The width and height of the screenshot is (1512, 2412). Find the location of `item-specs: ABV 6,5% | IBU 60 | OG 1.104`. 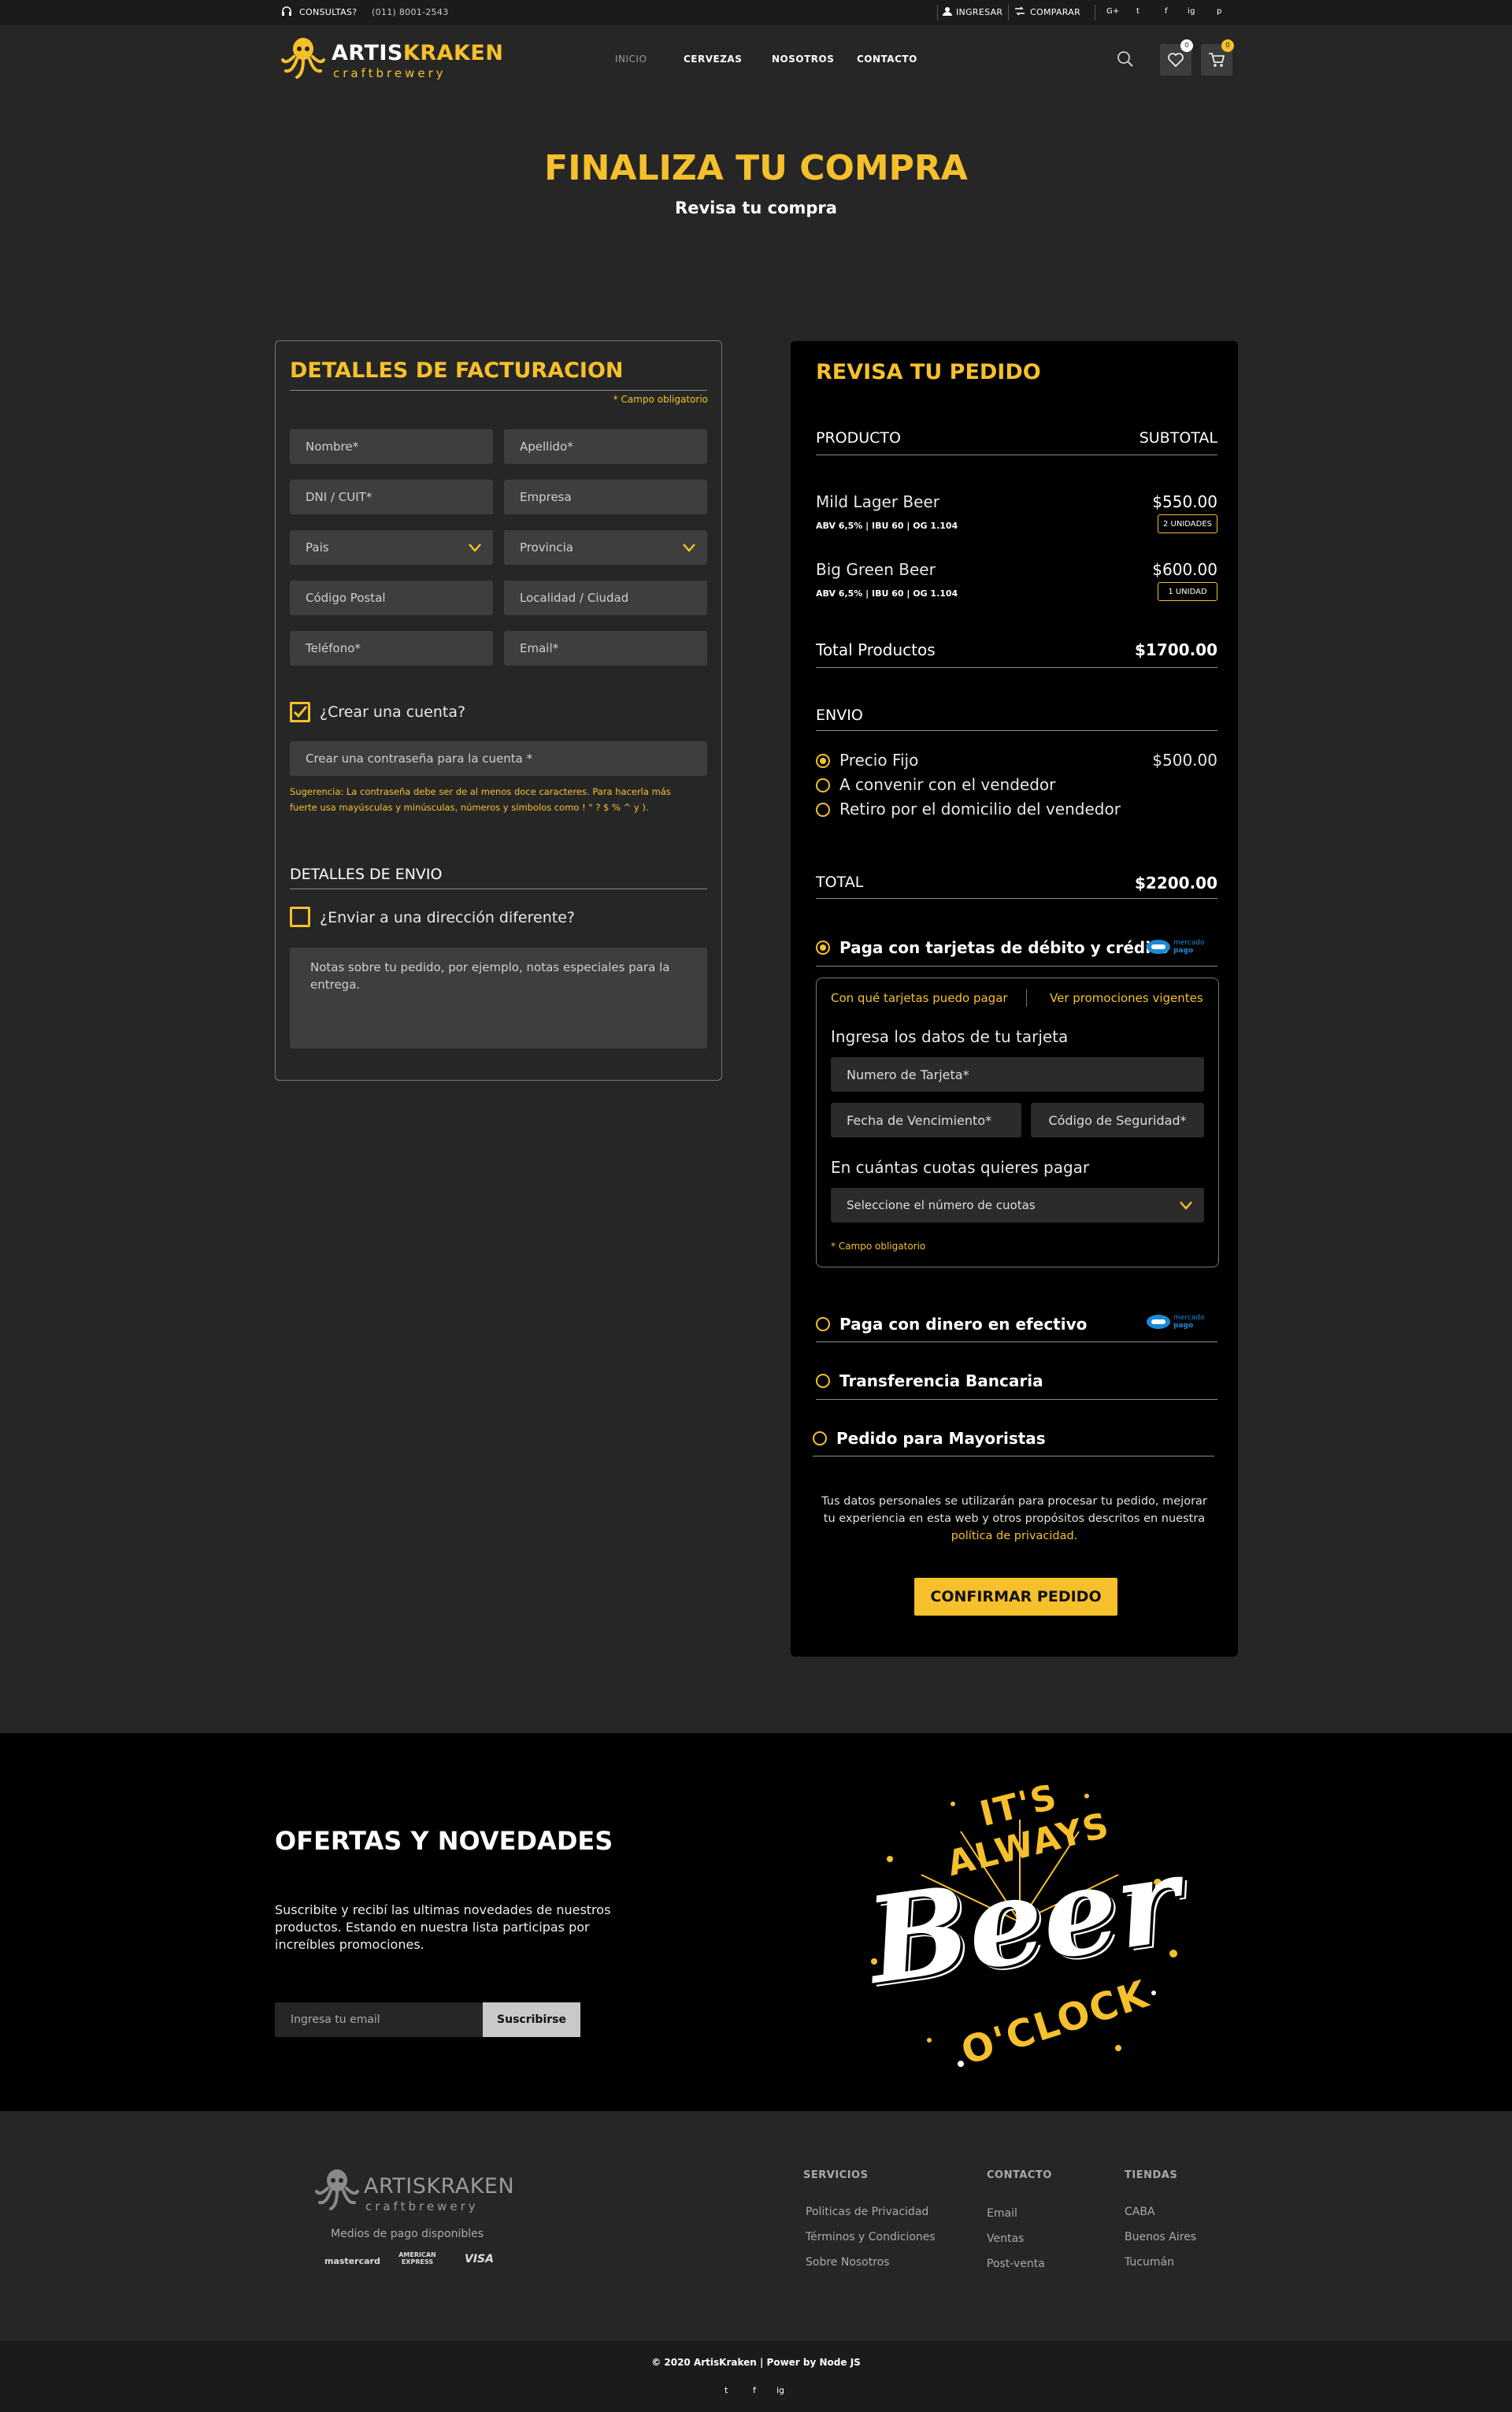

item-specs: ABV 6,5% | IBU 60 | OG 1.104 is located at coordinates (887, 526).